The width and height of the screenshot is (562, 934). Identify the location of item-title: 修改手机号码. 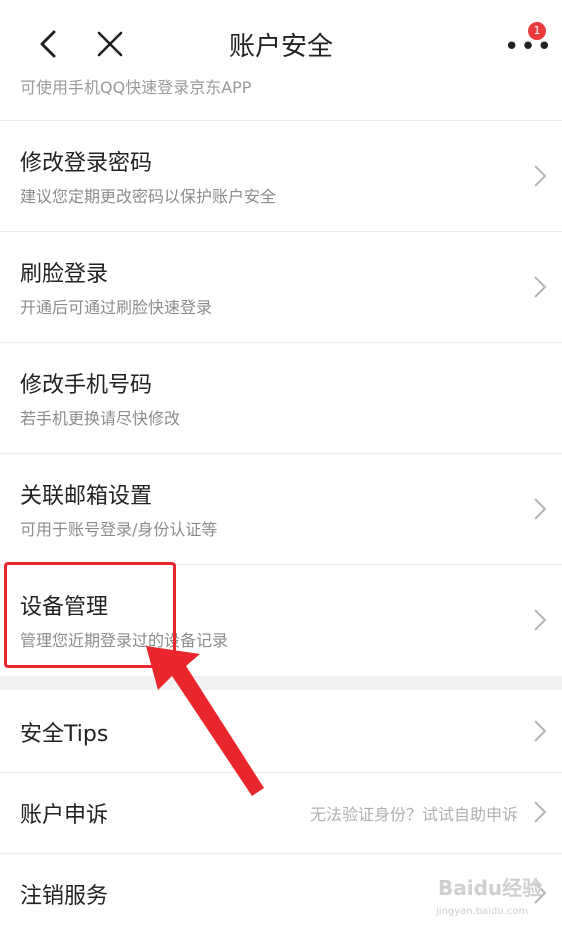
(86, 385).